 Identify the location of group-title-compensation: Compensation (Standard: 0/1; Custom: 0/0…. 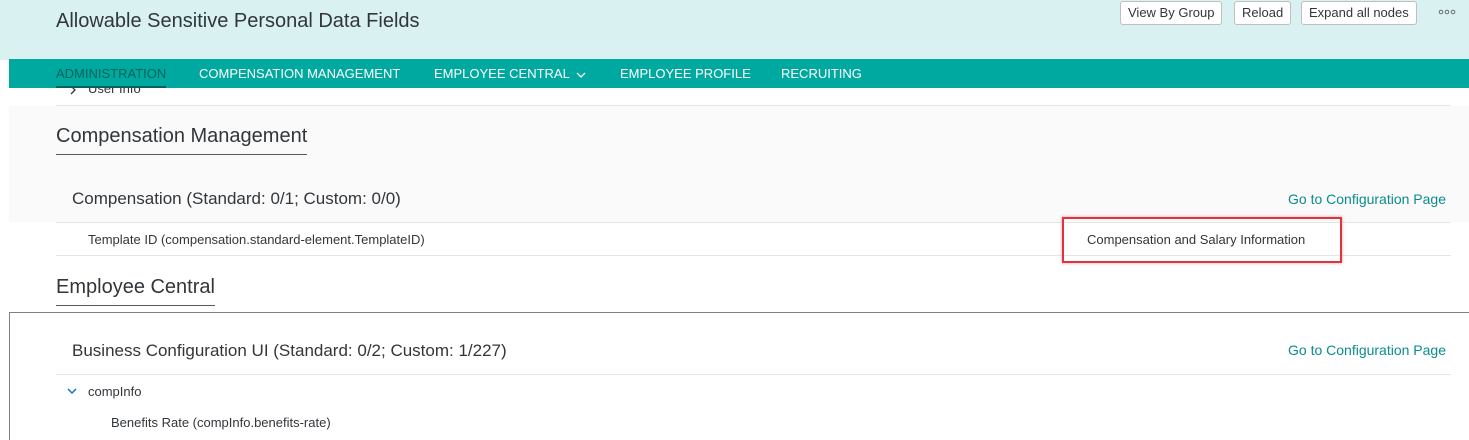
(236, 198).